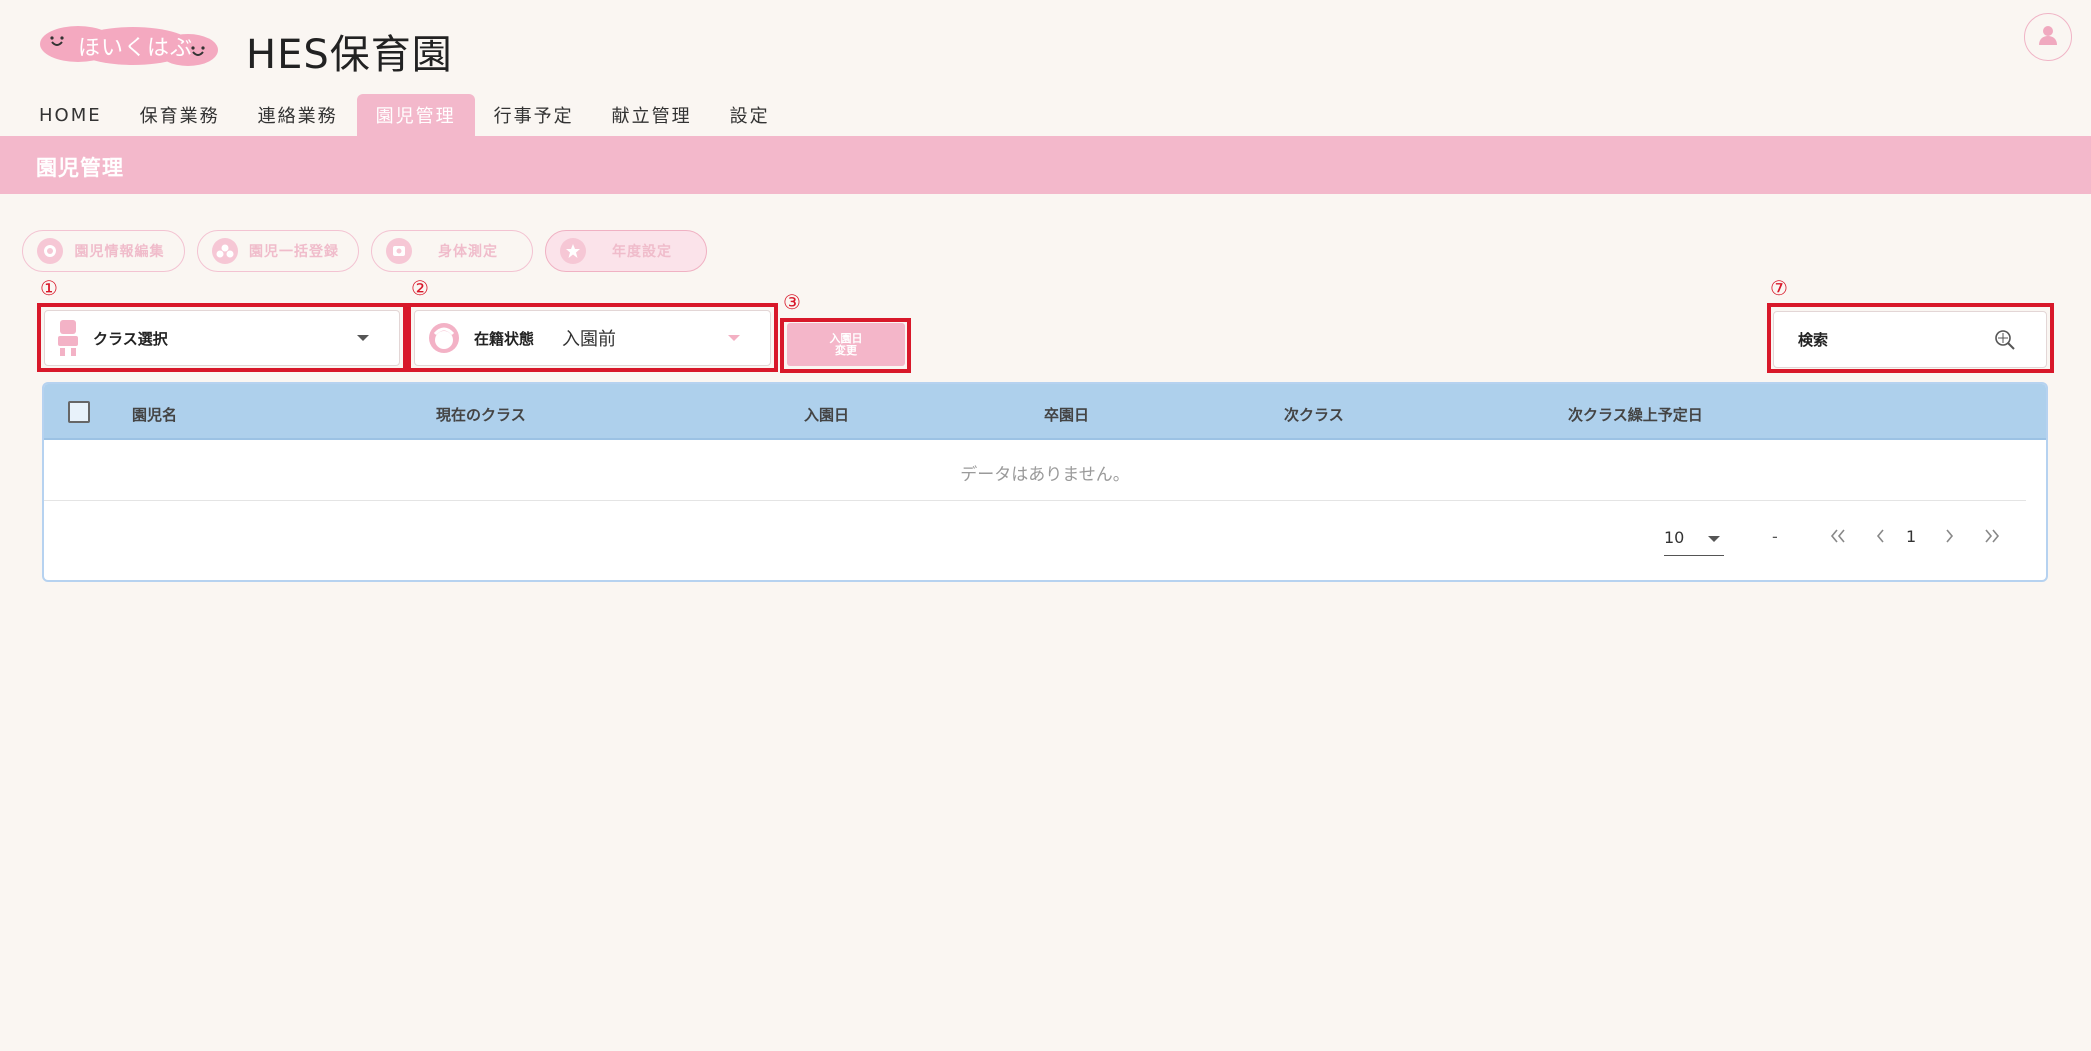 This screenshot has height=1051, width=2091. I want to click on change-button-line1: 入園日, so click(846, 338).